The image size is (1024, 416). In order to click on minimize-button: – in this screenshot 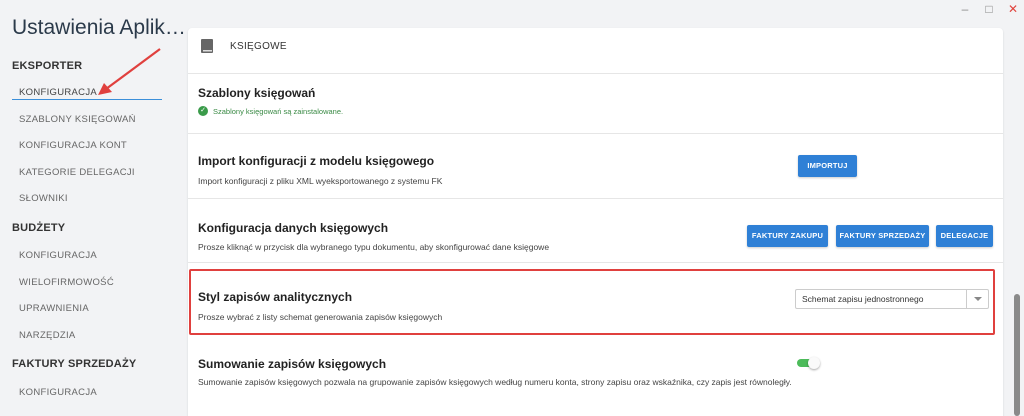, I will do `click(965, 9)`.